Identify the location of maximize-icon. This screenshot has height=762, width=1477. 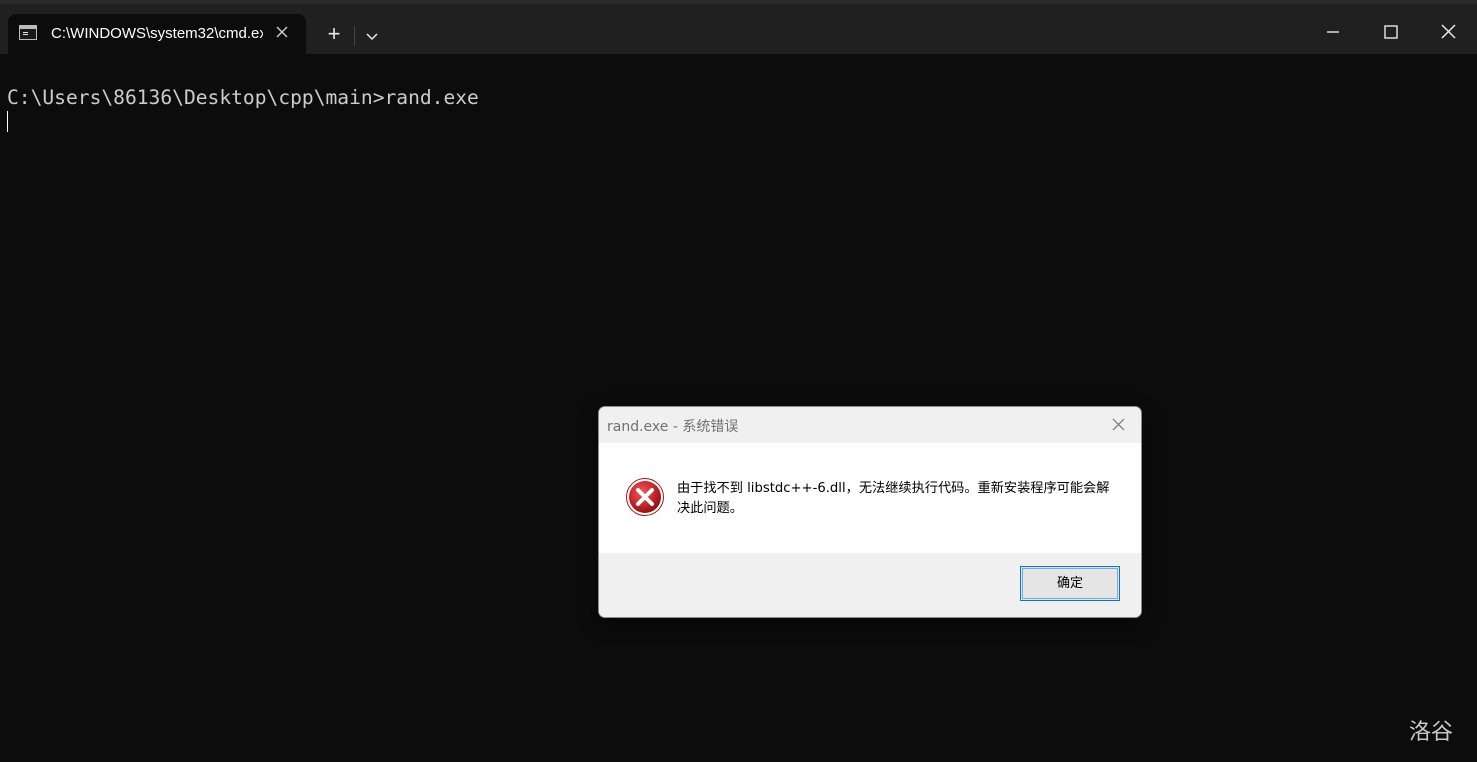
(1391, 30).